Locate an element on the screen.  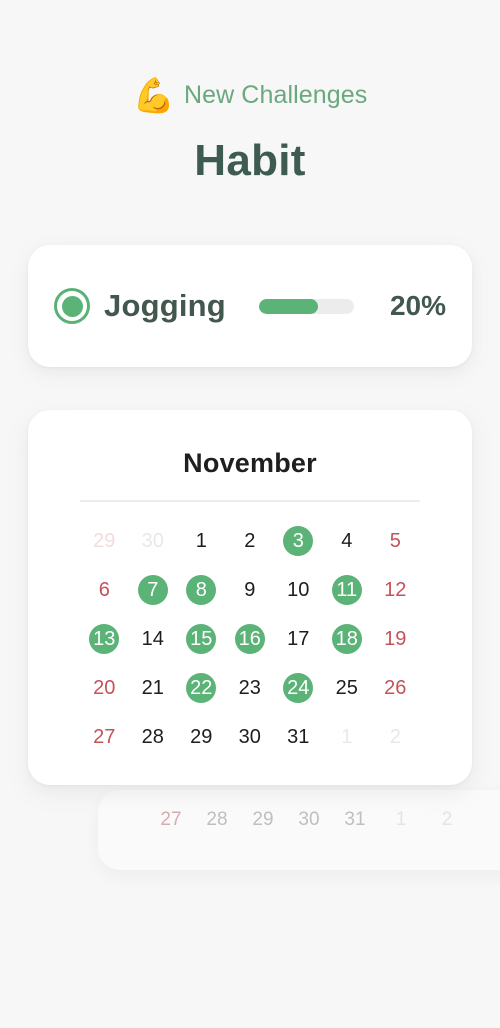
background-calendar-day: 29 is located at coordinates (263, 819).